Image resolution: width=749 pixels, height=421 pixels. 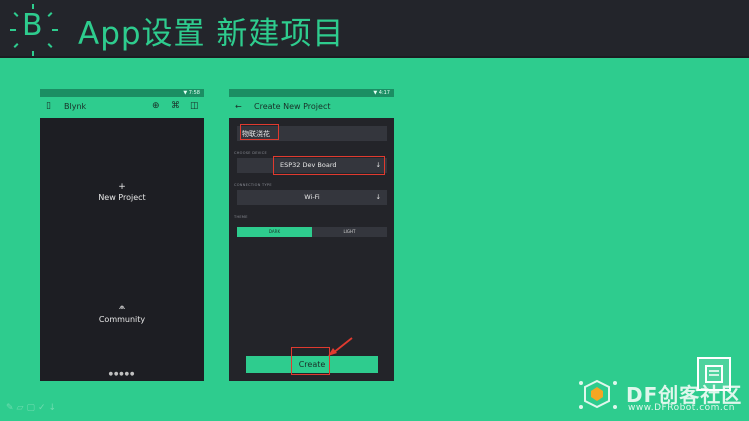 What do you see at coordinates (598, 394) in the screenshot?
I see `dfrobot-logo-icon` at bounding box center [598, 394].